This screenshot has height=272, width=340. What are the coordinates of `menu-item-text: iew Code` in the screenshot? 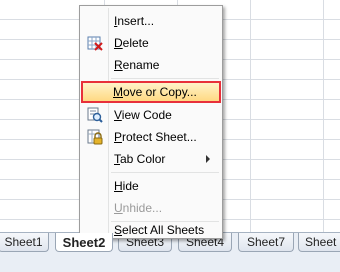 It's located at (146, 115).